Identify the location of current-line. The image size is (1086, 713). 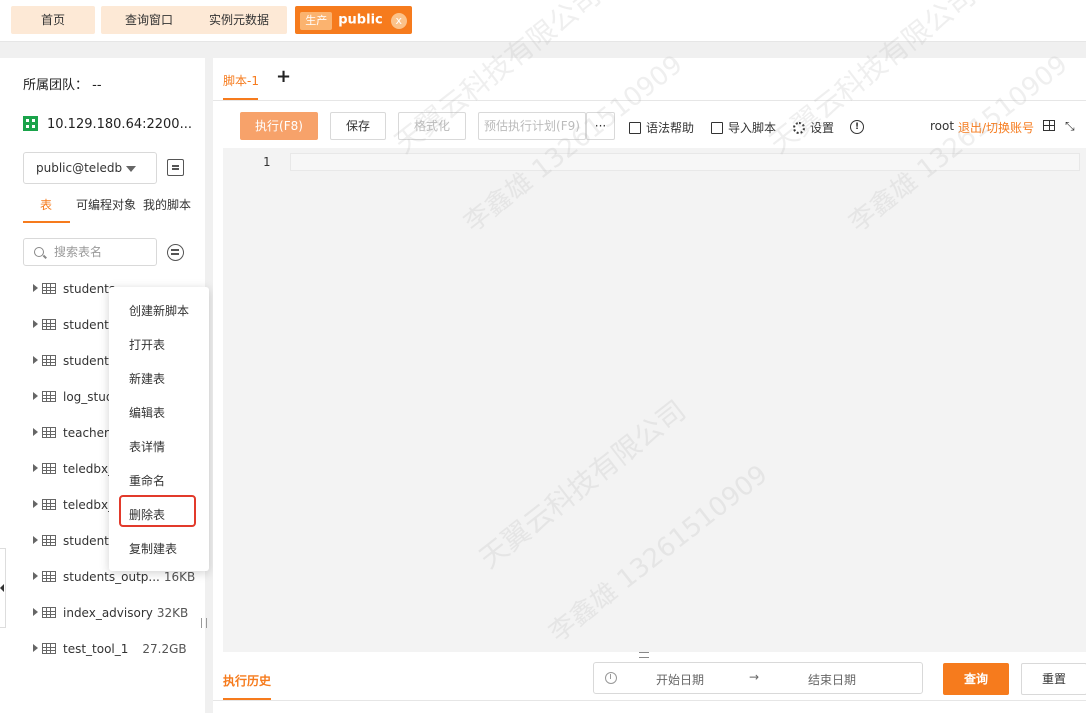
(685, 162).